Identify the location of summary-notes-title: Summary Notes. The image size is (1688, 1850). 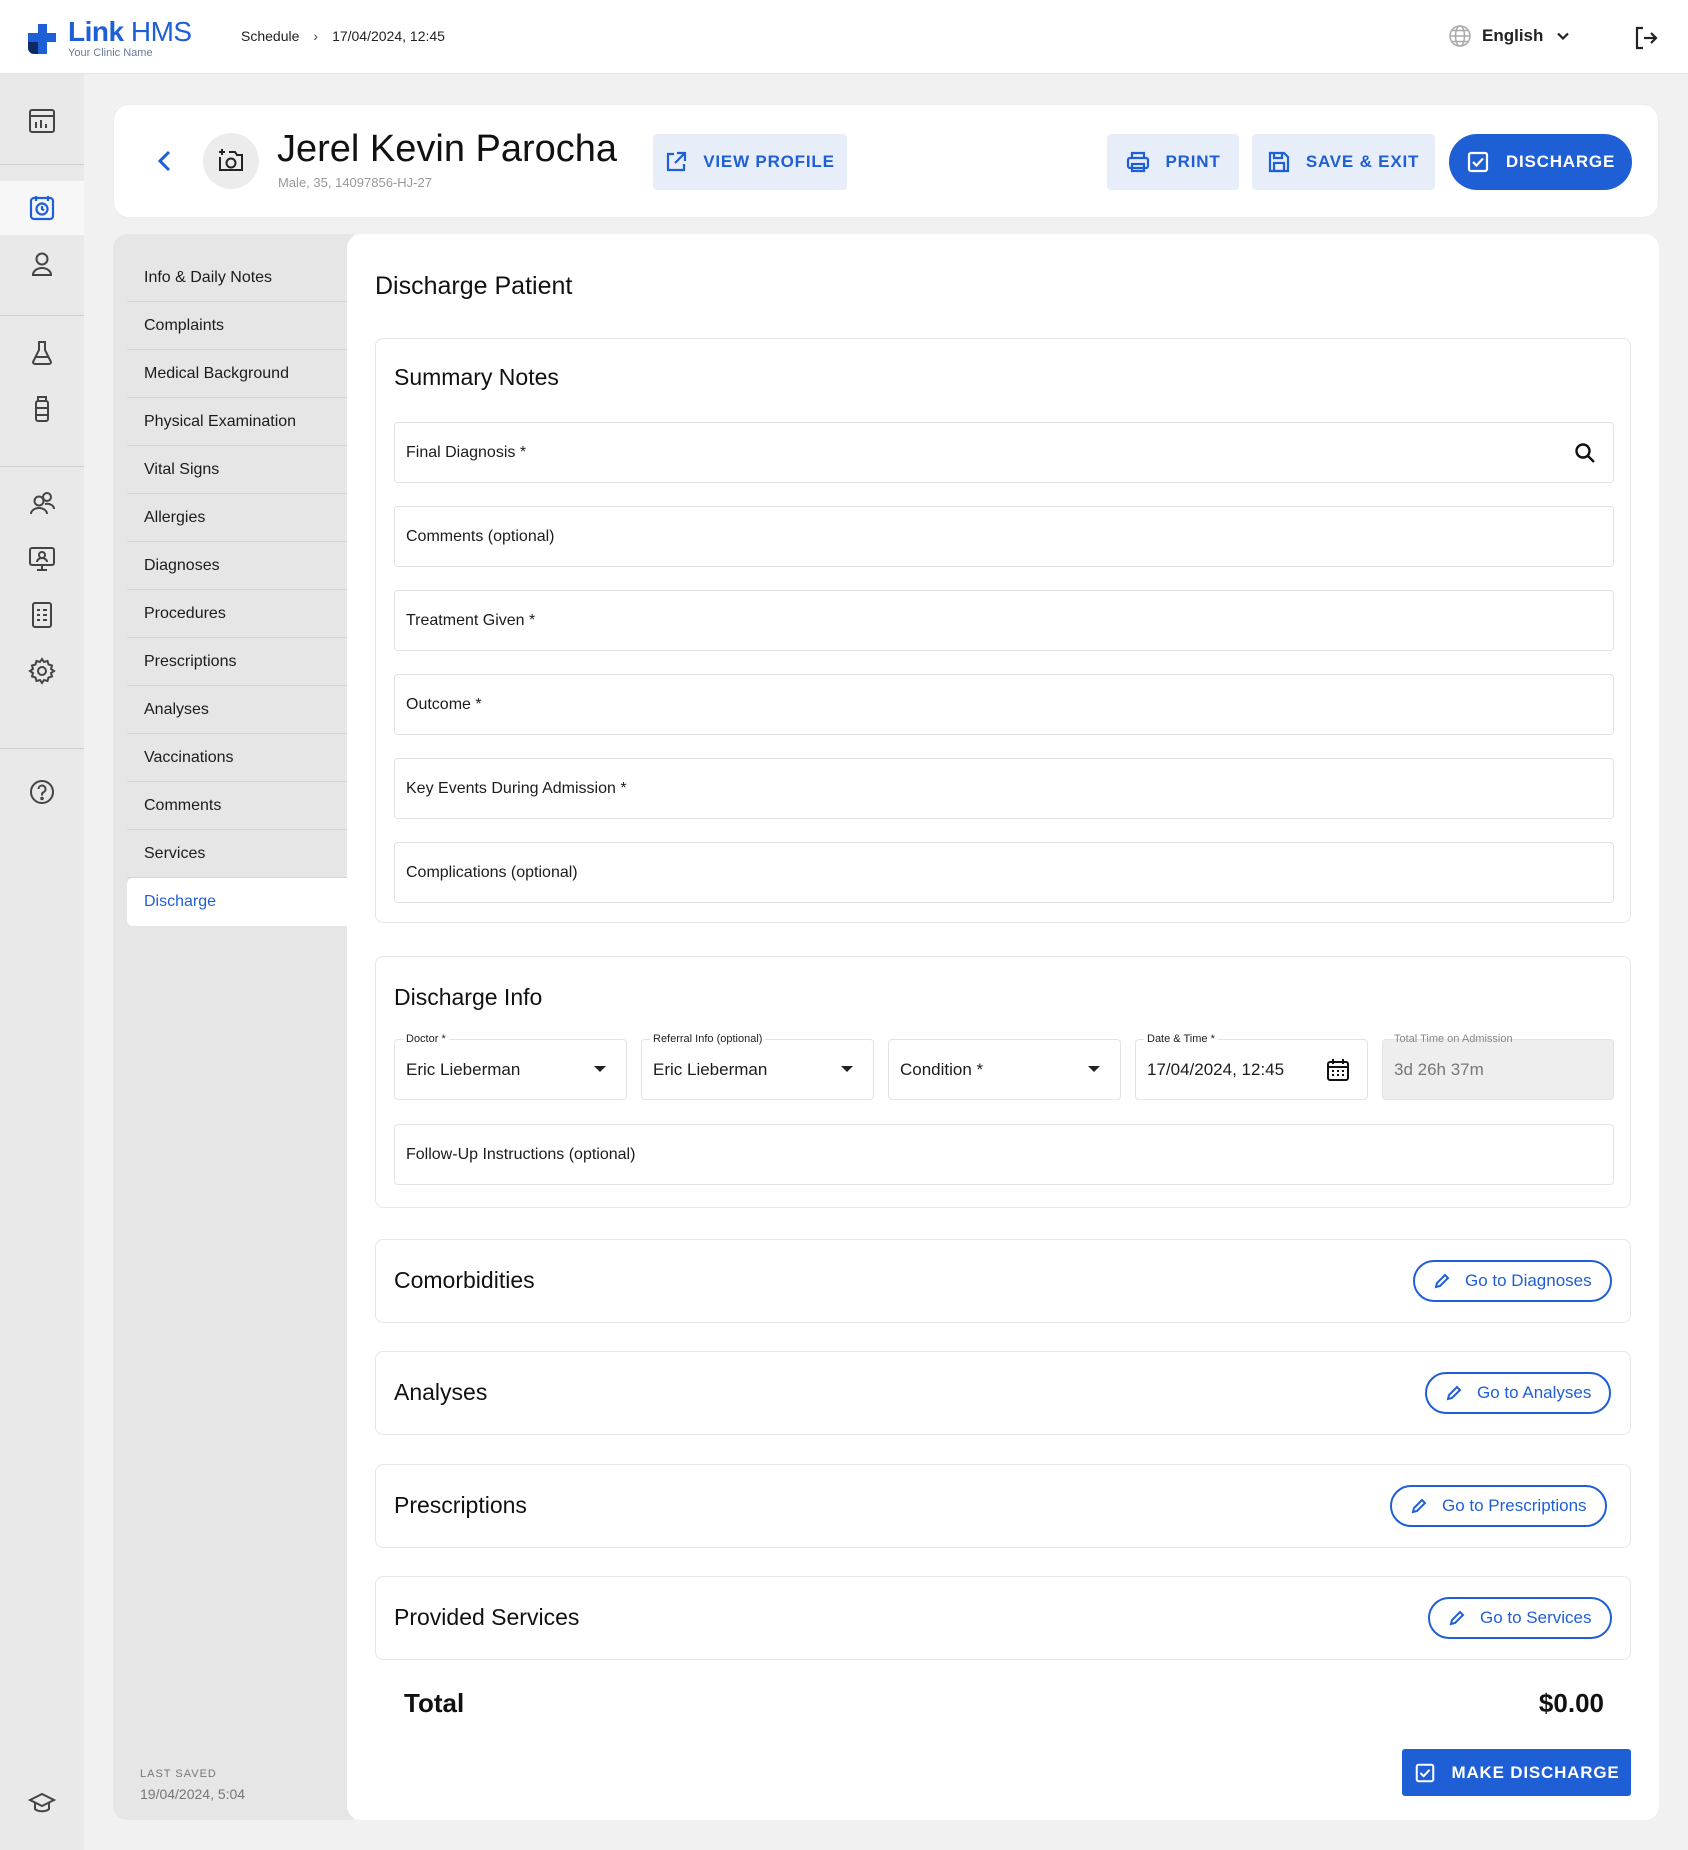
(476, 377).